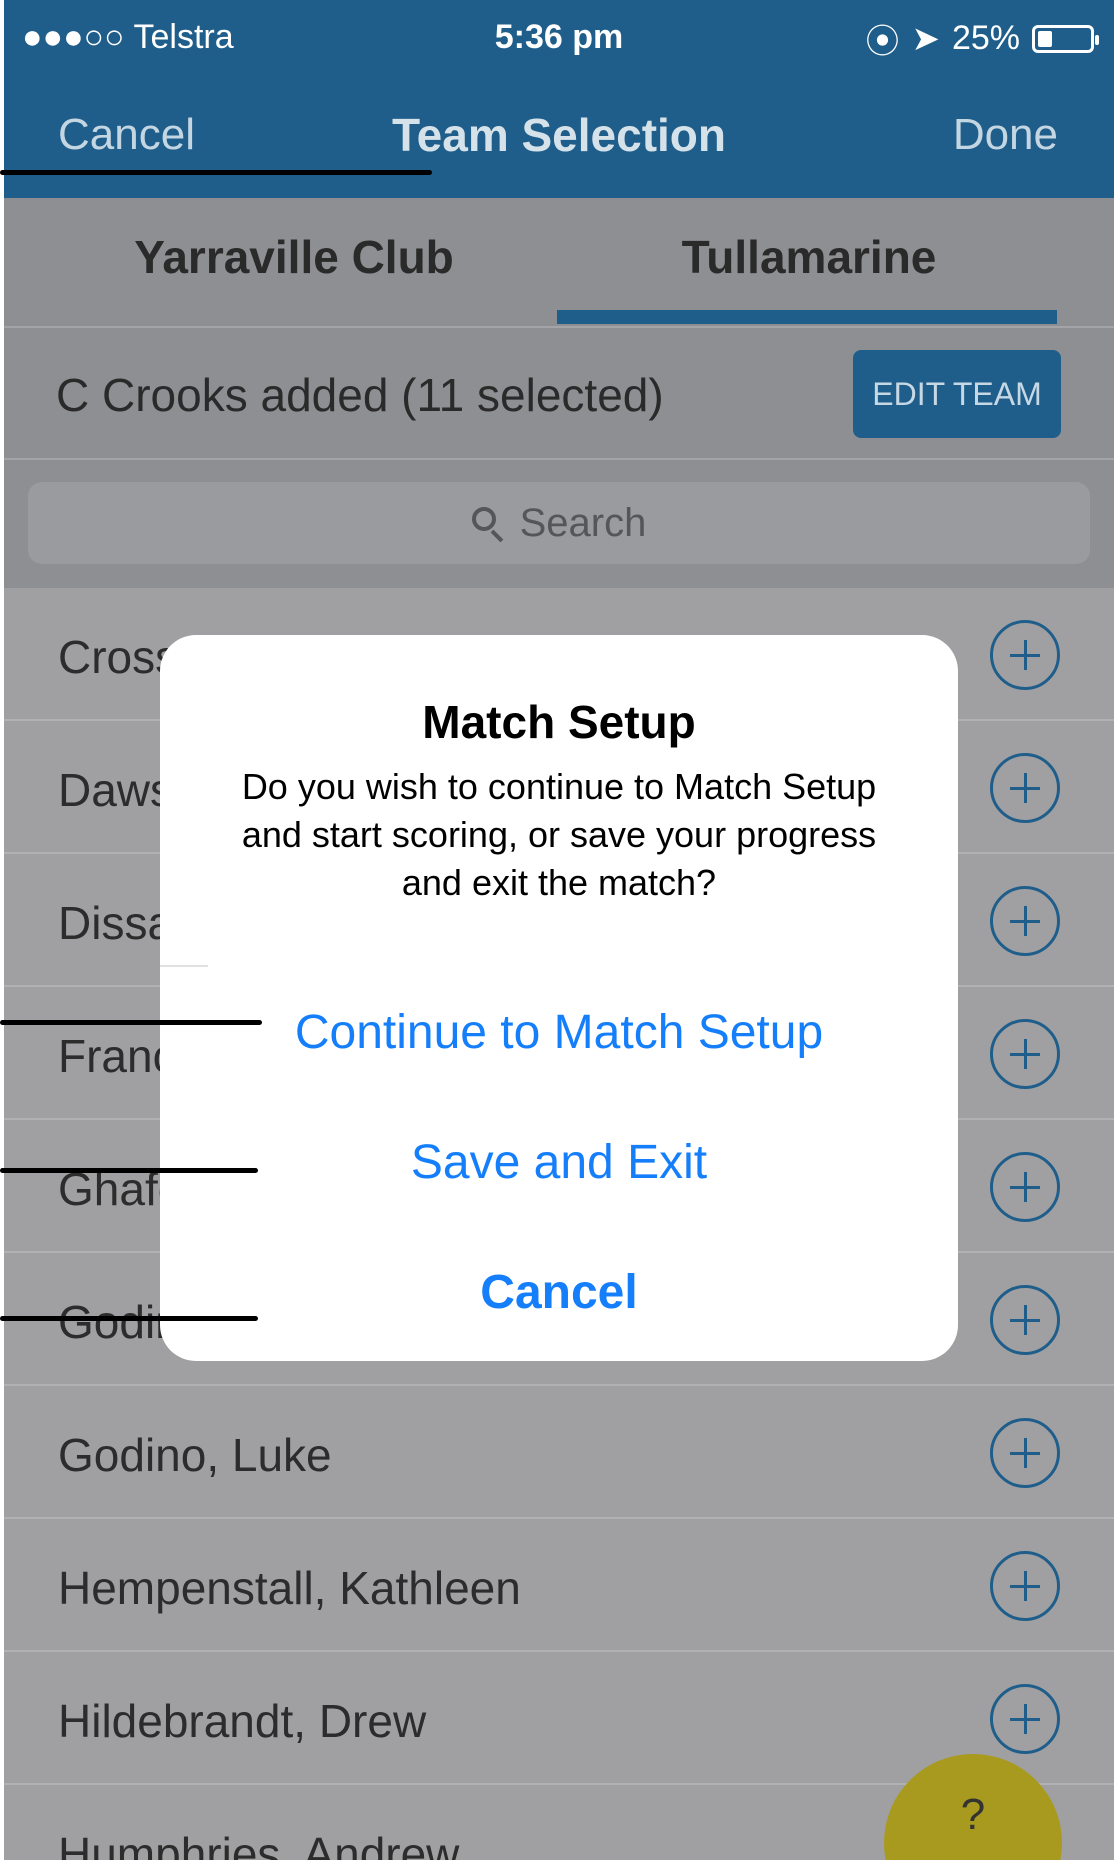 The width and height of the screenshot is (1114, 1860). I want to click on selection-status-text: C Crooks added (11 selected), so click(360, 395).